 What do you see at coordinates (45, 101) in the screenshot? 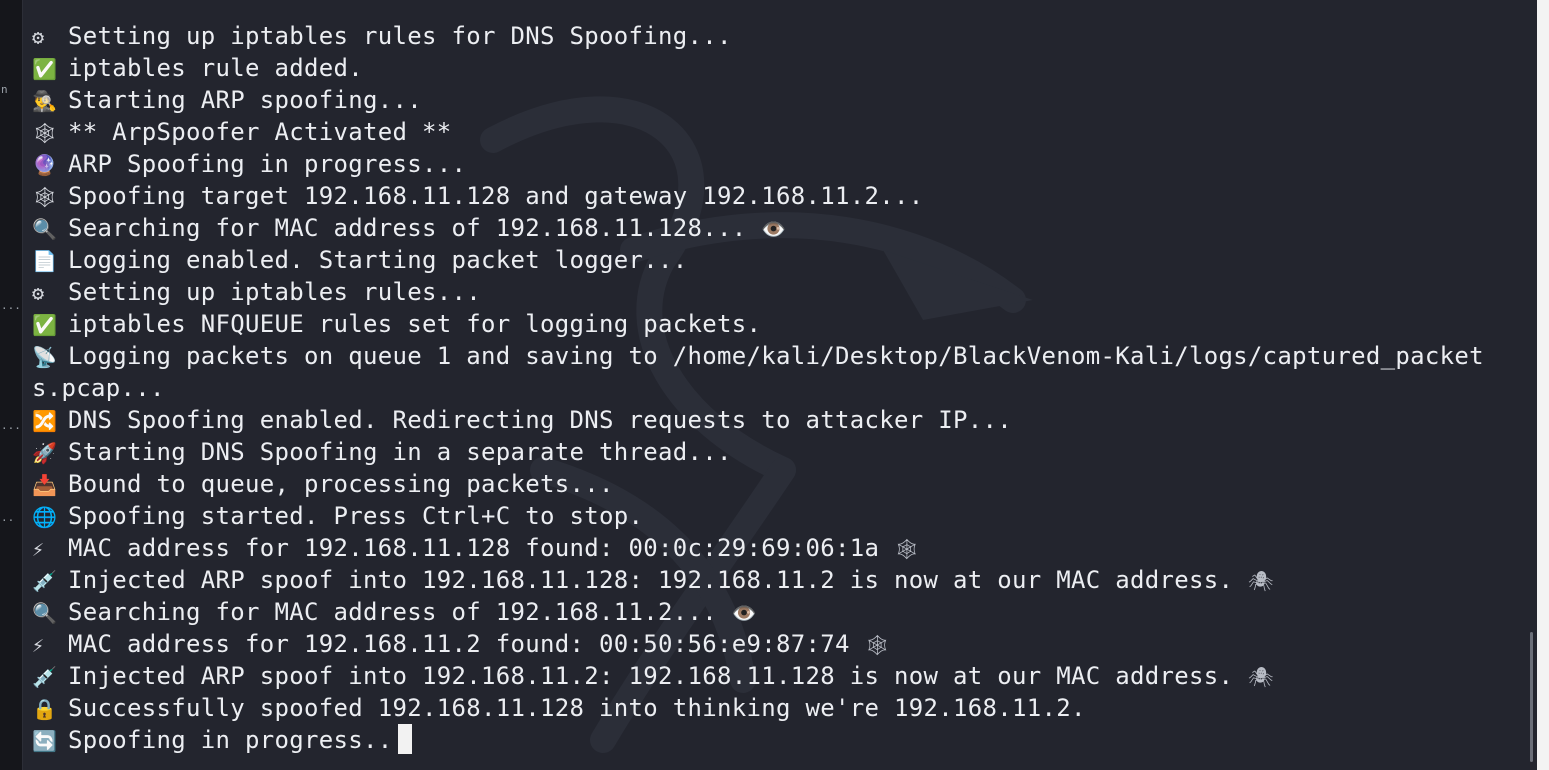
I see `line-icon: 🕵️‍♂️` at bounding box center [45, 101].